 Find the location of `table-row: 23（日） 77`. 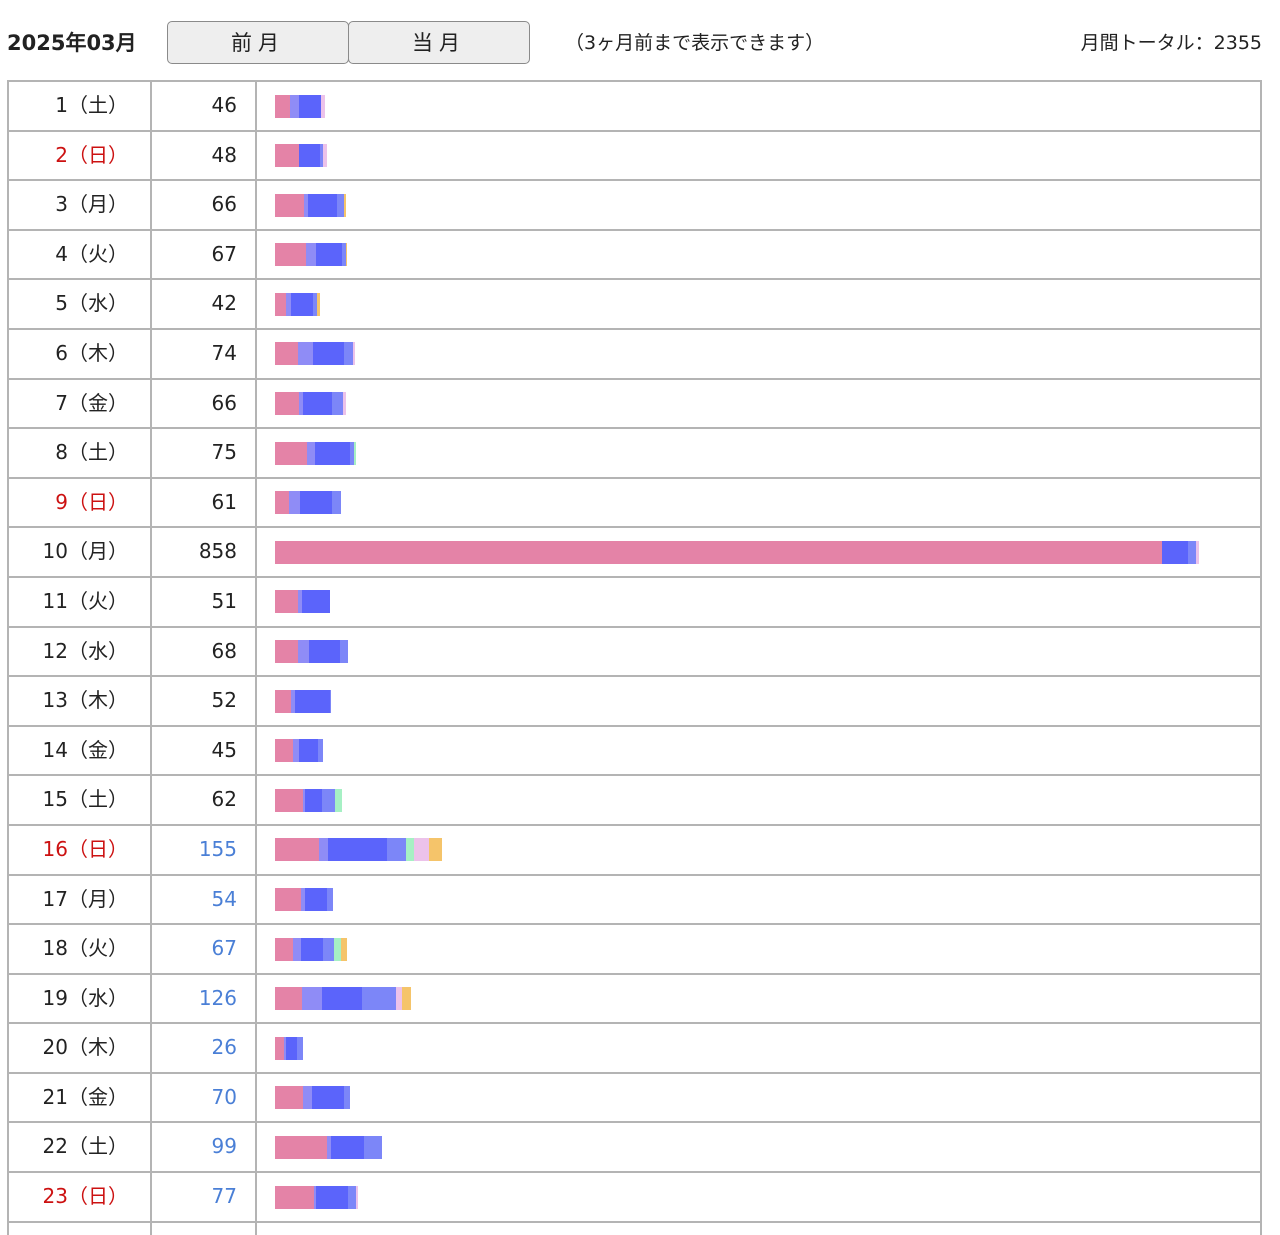

table-row: 23（日） 77 is located at coordinates (634, 1198).